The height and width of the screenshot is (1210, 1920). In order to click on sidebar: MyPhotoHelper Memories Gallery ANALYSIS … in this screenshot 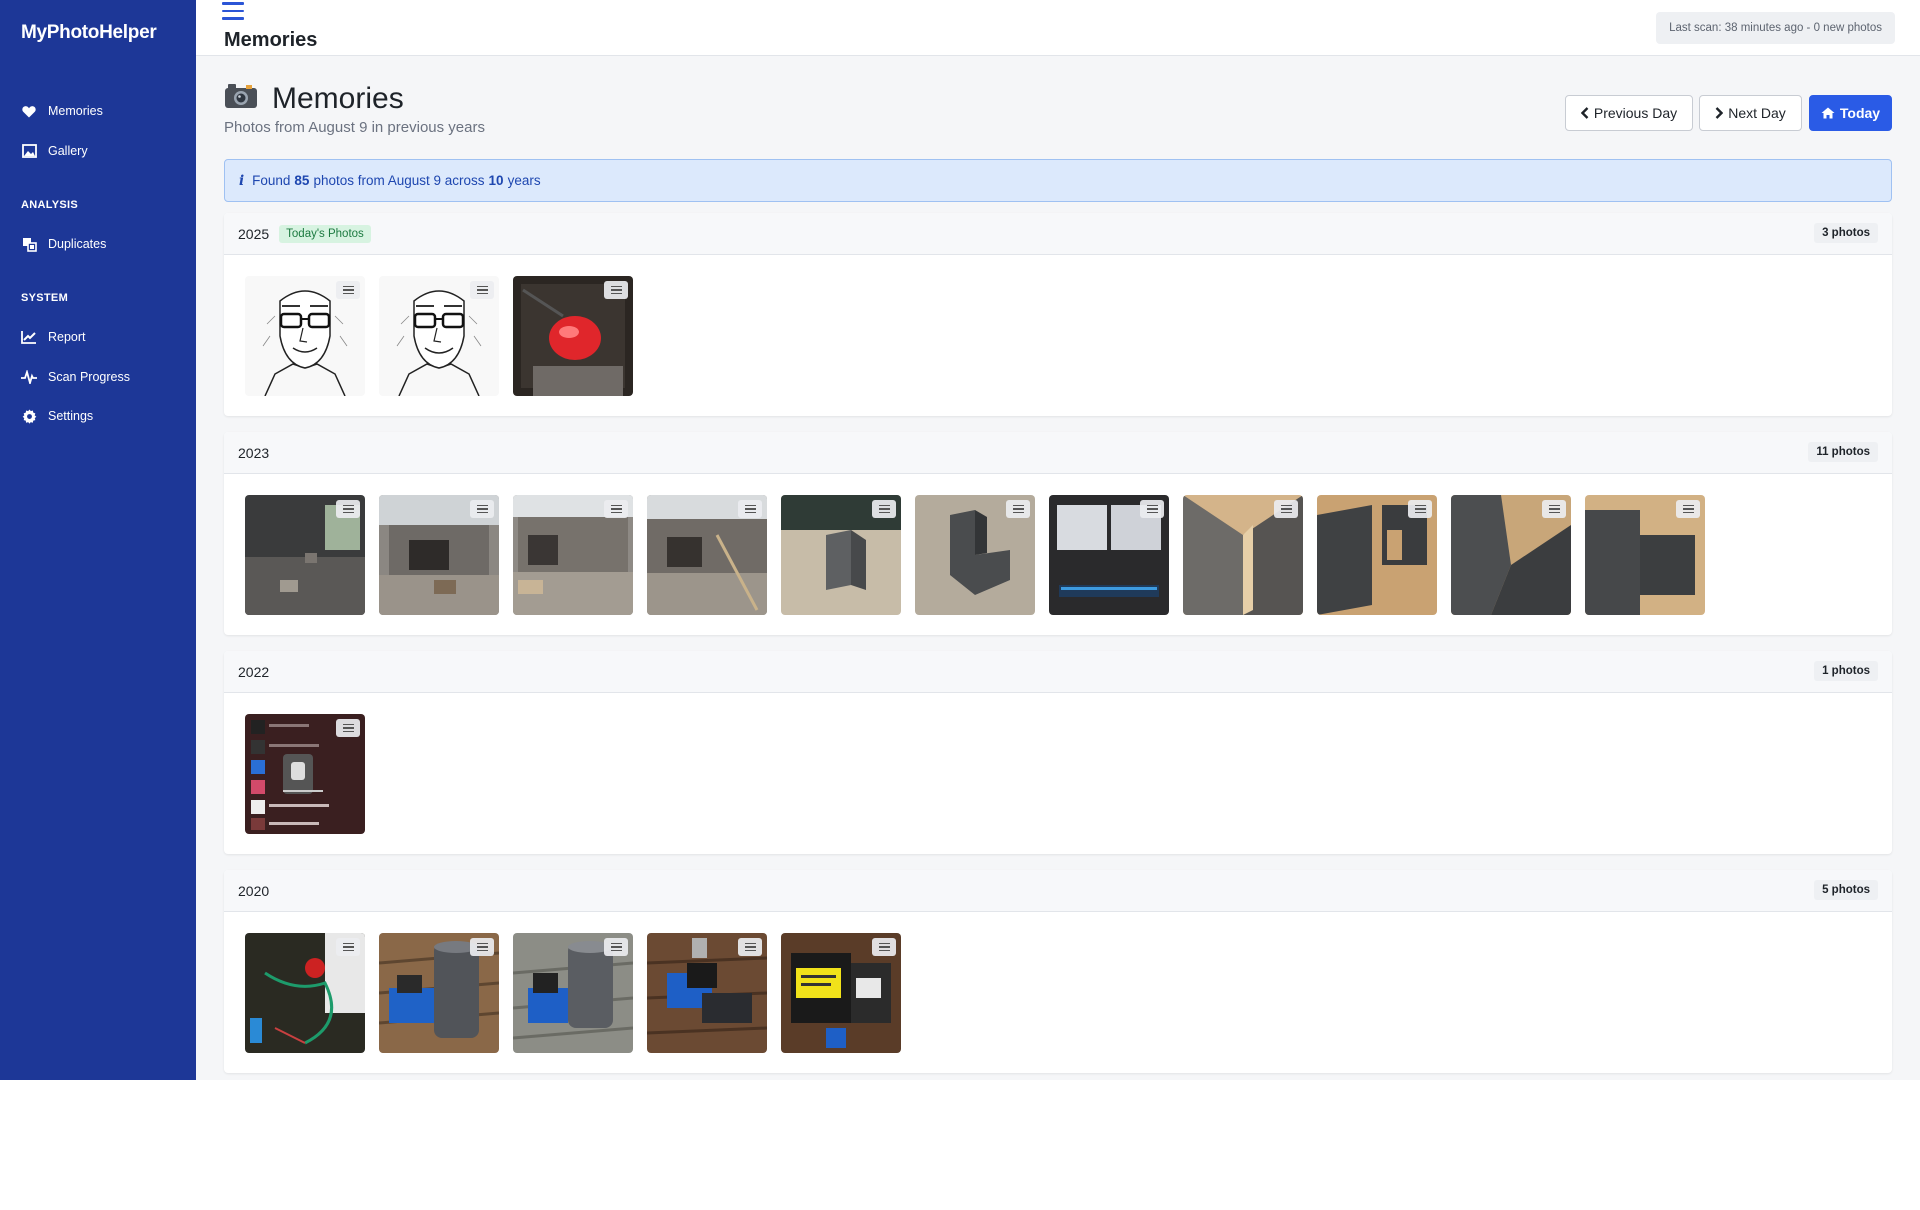, I will do `click(98, 540)`.